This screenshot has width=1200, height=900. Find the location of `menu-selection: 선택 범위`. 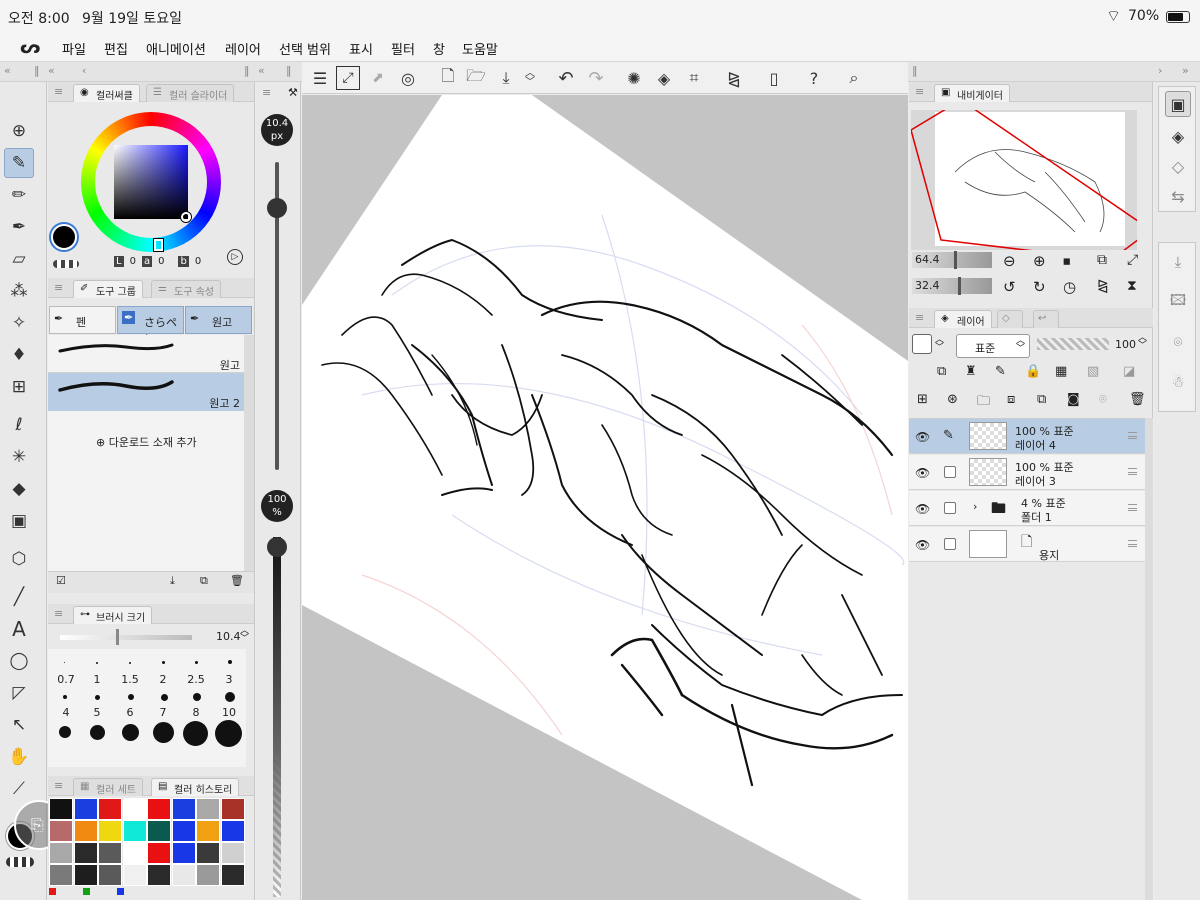

menu-selection: 선택 범위 is located at coordinates (305, 48).